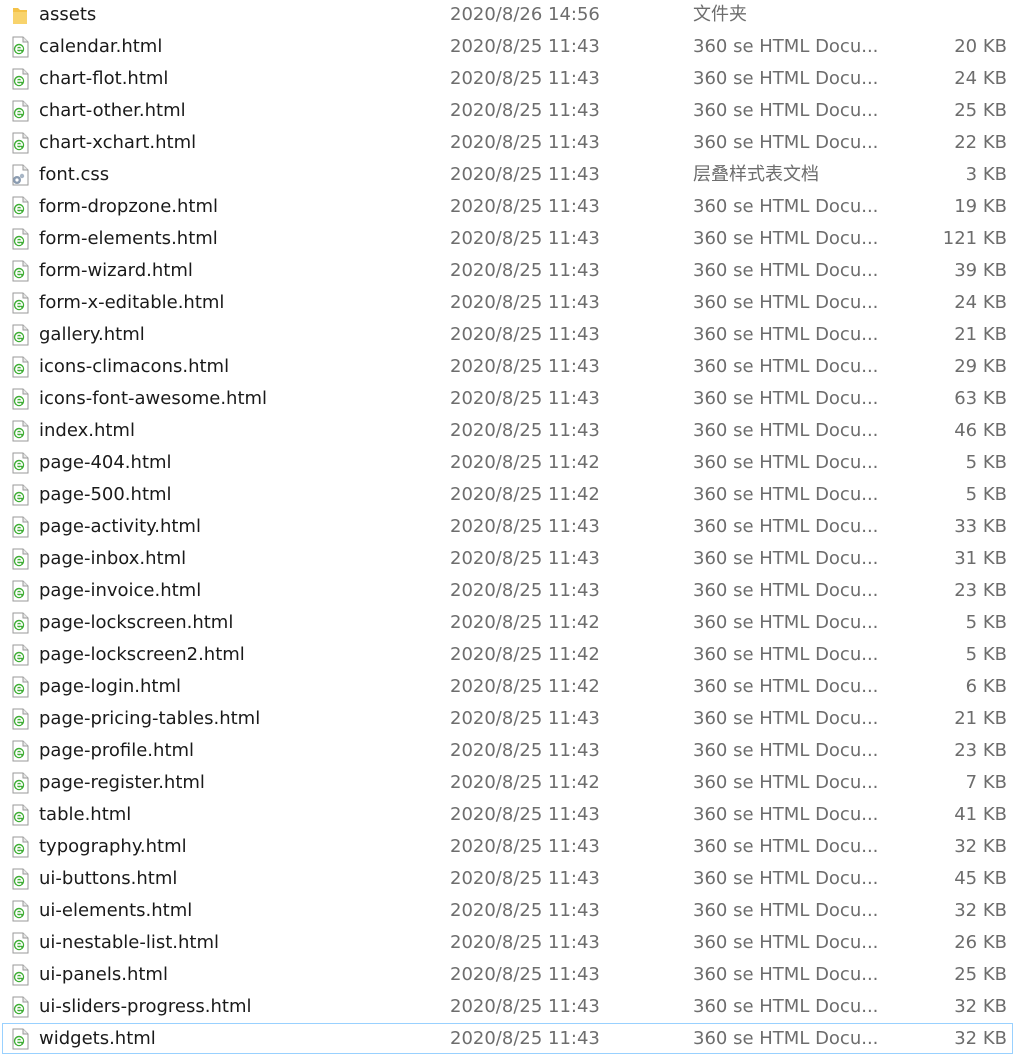 The height and width of the screenshot is (1061, 1020). I want to click on file-name: page-404.html, so click(105, 463).